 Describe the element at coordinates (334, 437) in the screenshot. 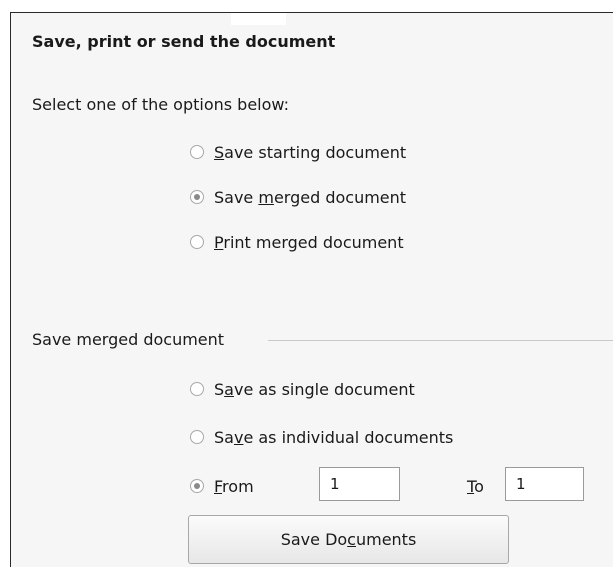

I see `radio-label: Save as individual documents` at that location.